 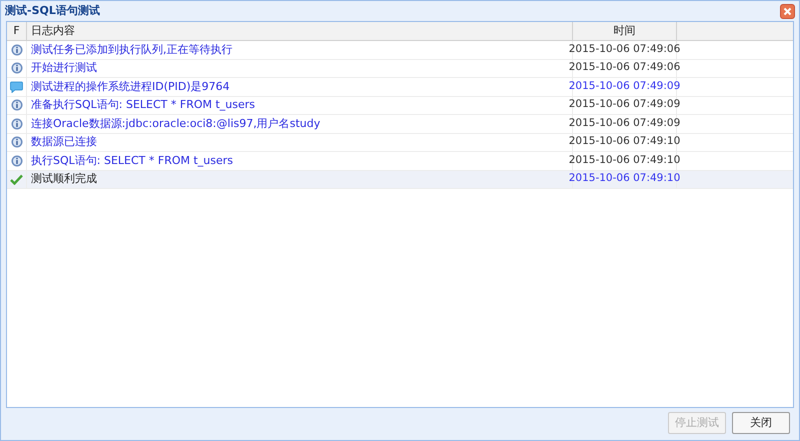 I want to click on log-message: 测试任务已添加到执行队列,正在等待执行, so click(x=131, y=50).